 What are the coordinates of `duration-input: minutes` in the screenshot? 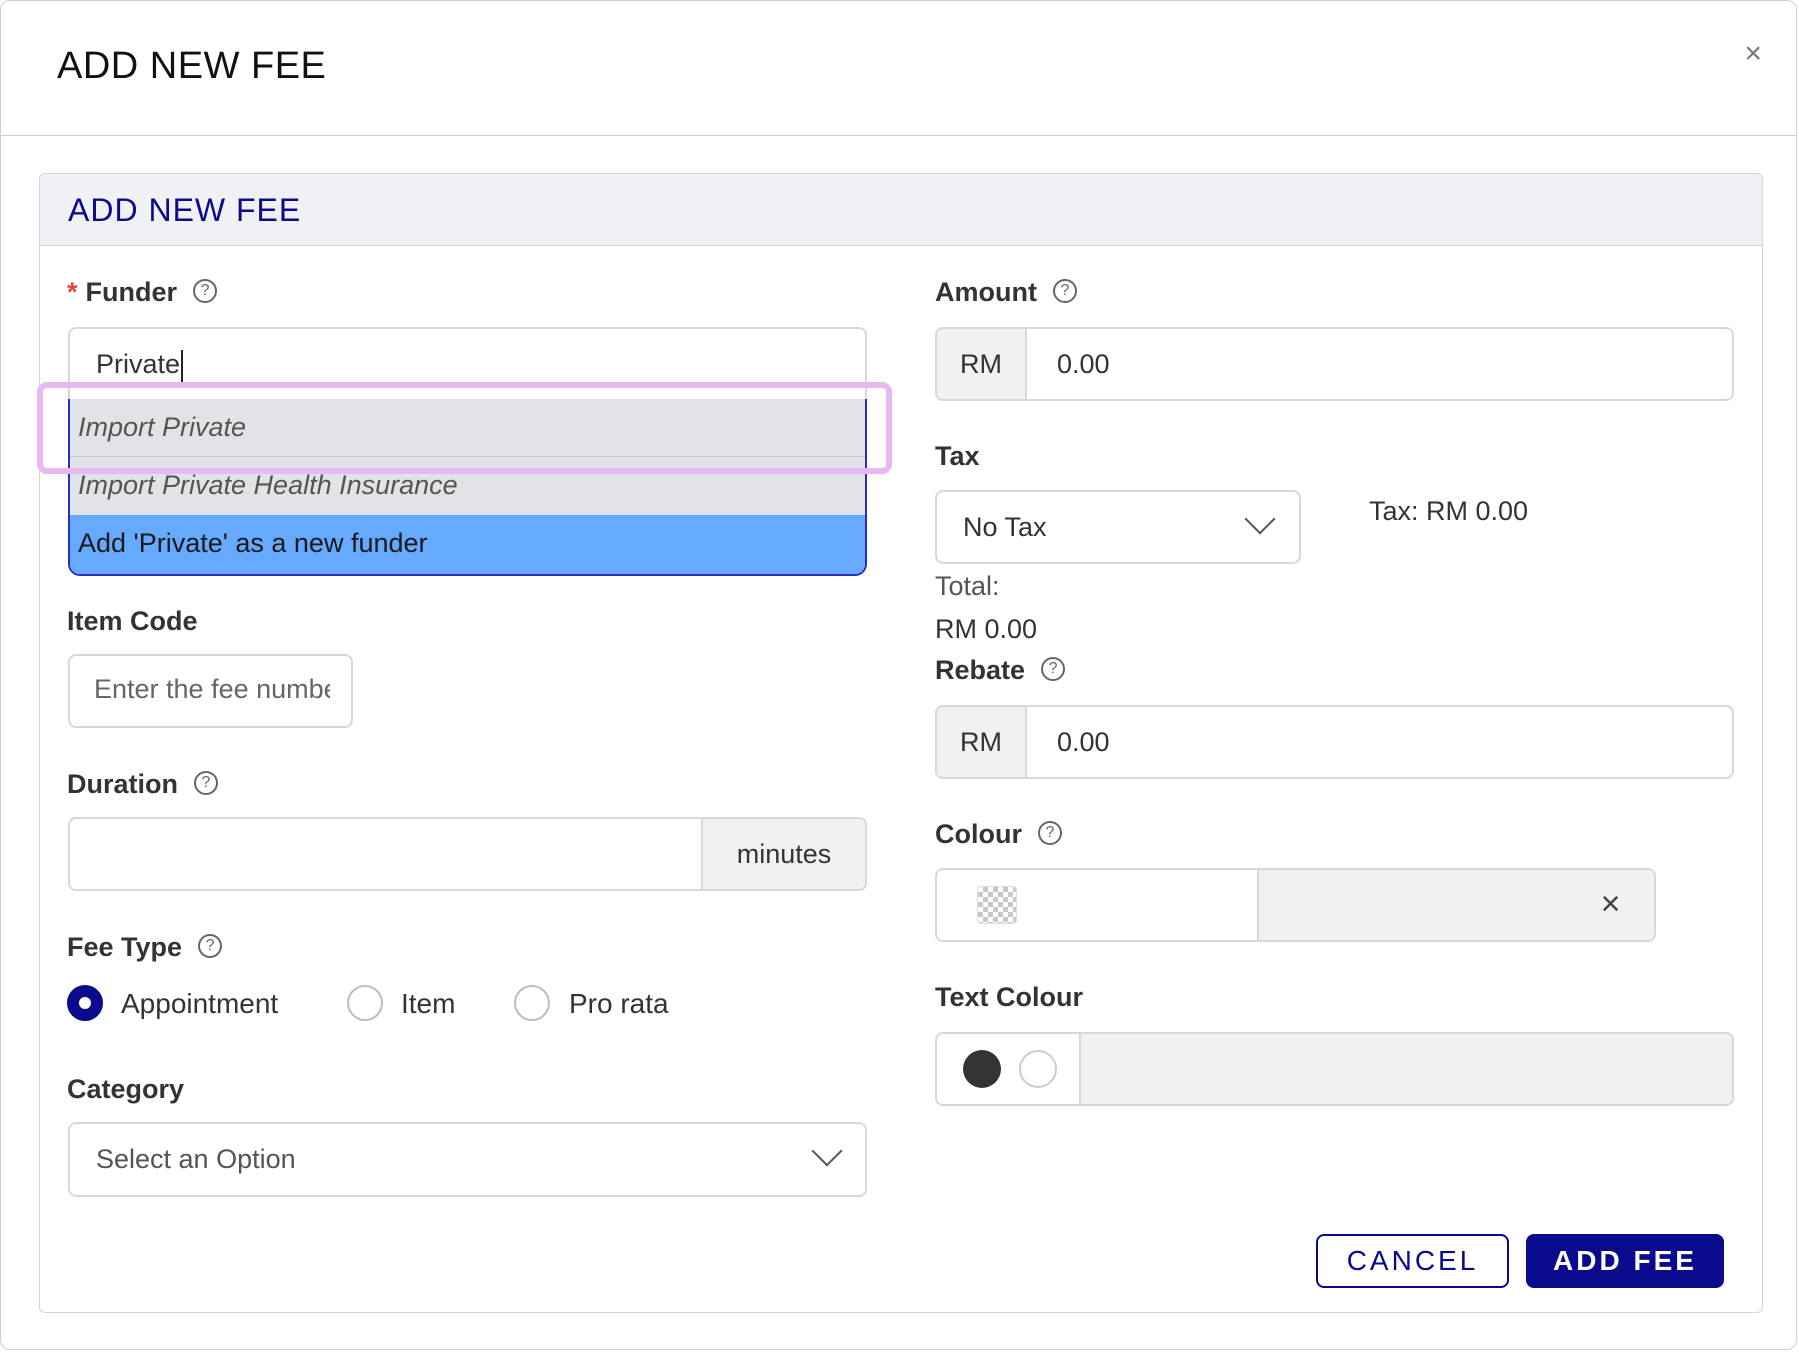 It's located at (467, 854).